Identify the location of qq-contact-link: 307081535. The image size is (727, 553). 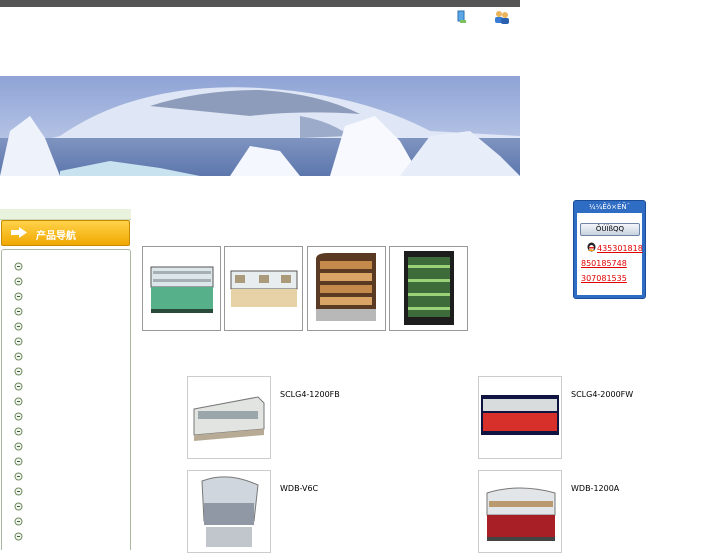
(604, 278).